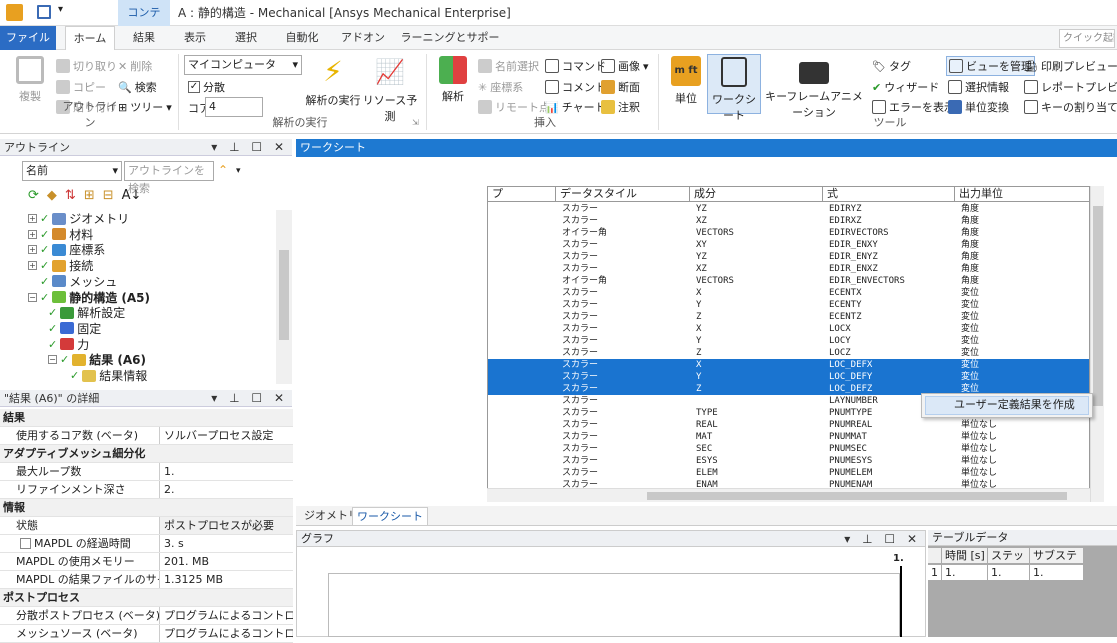 Image resolution: width=1117 pixels, height=643 pixels. I want to click on worksheet-row: スカラー MAT PNUMMAT 単位なし, so click(788, 437).